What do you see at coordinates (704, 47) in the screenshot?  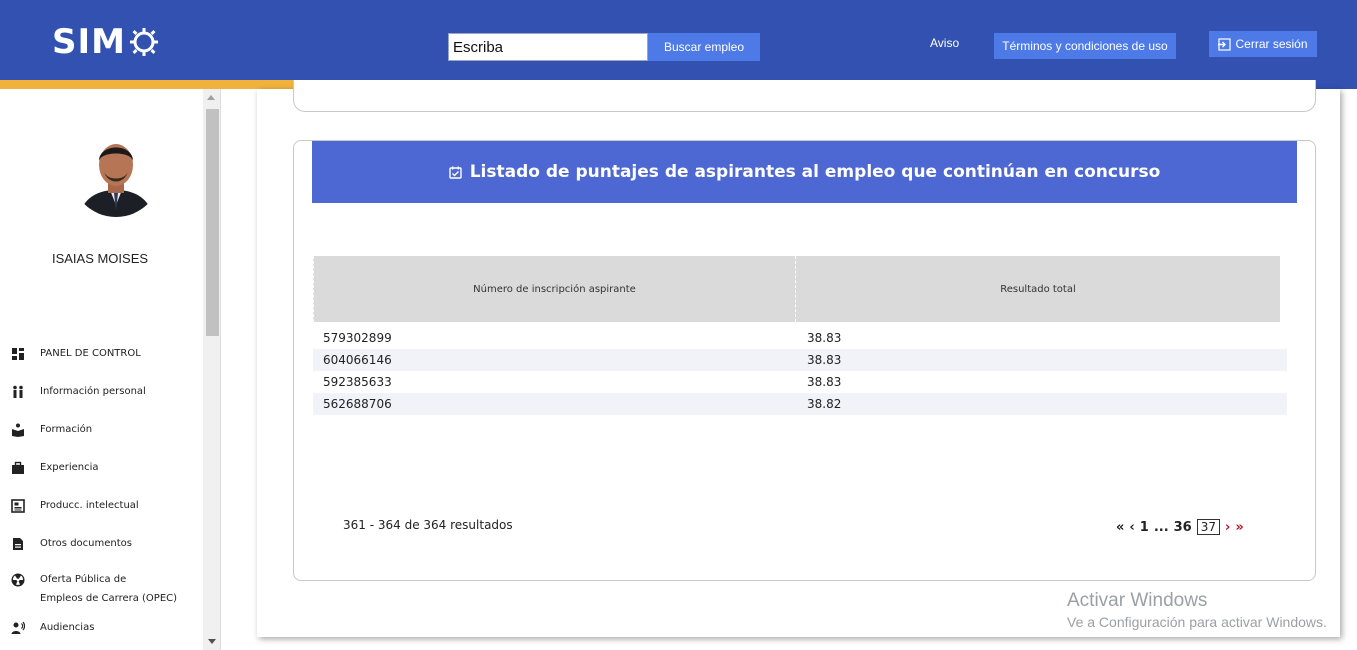 I see `search-job-button: Buscar empleo` at bounding box center [704, 47].